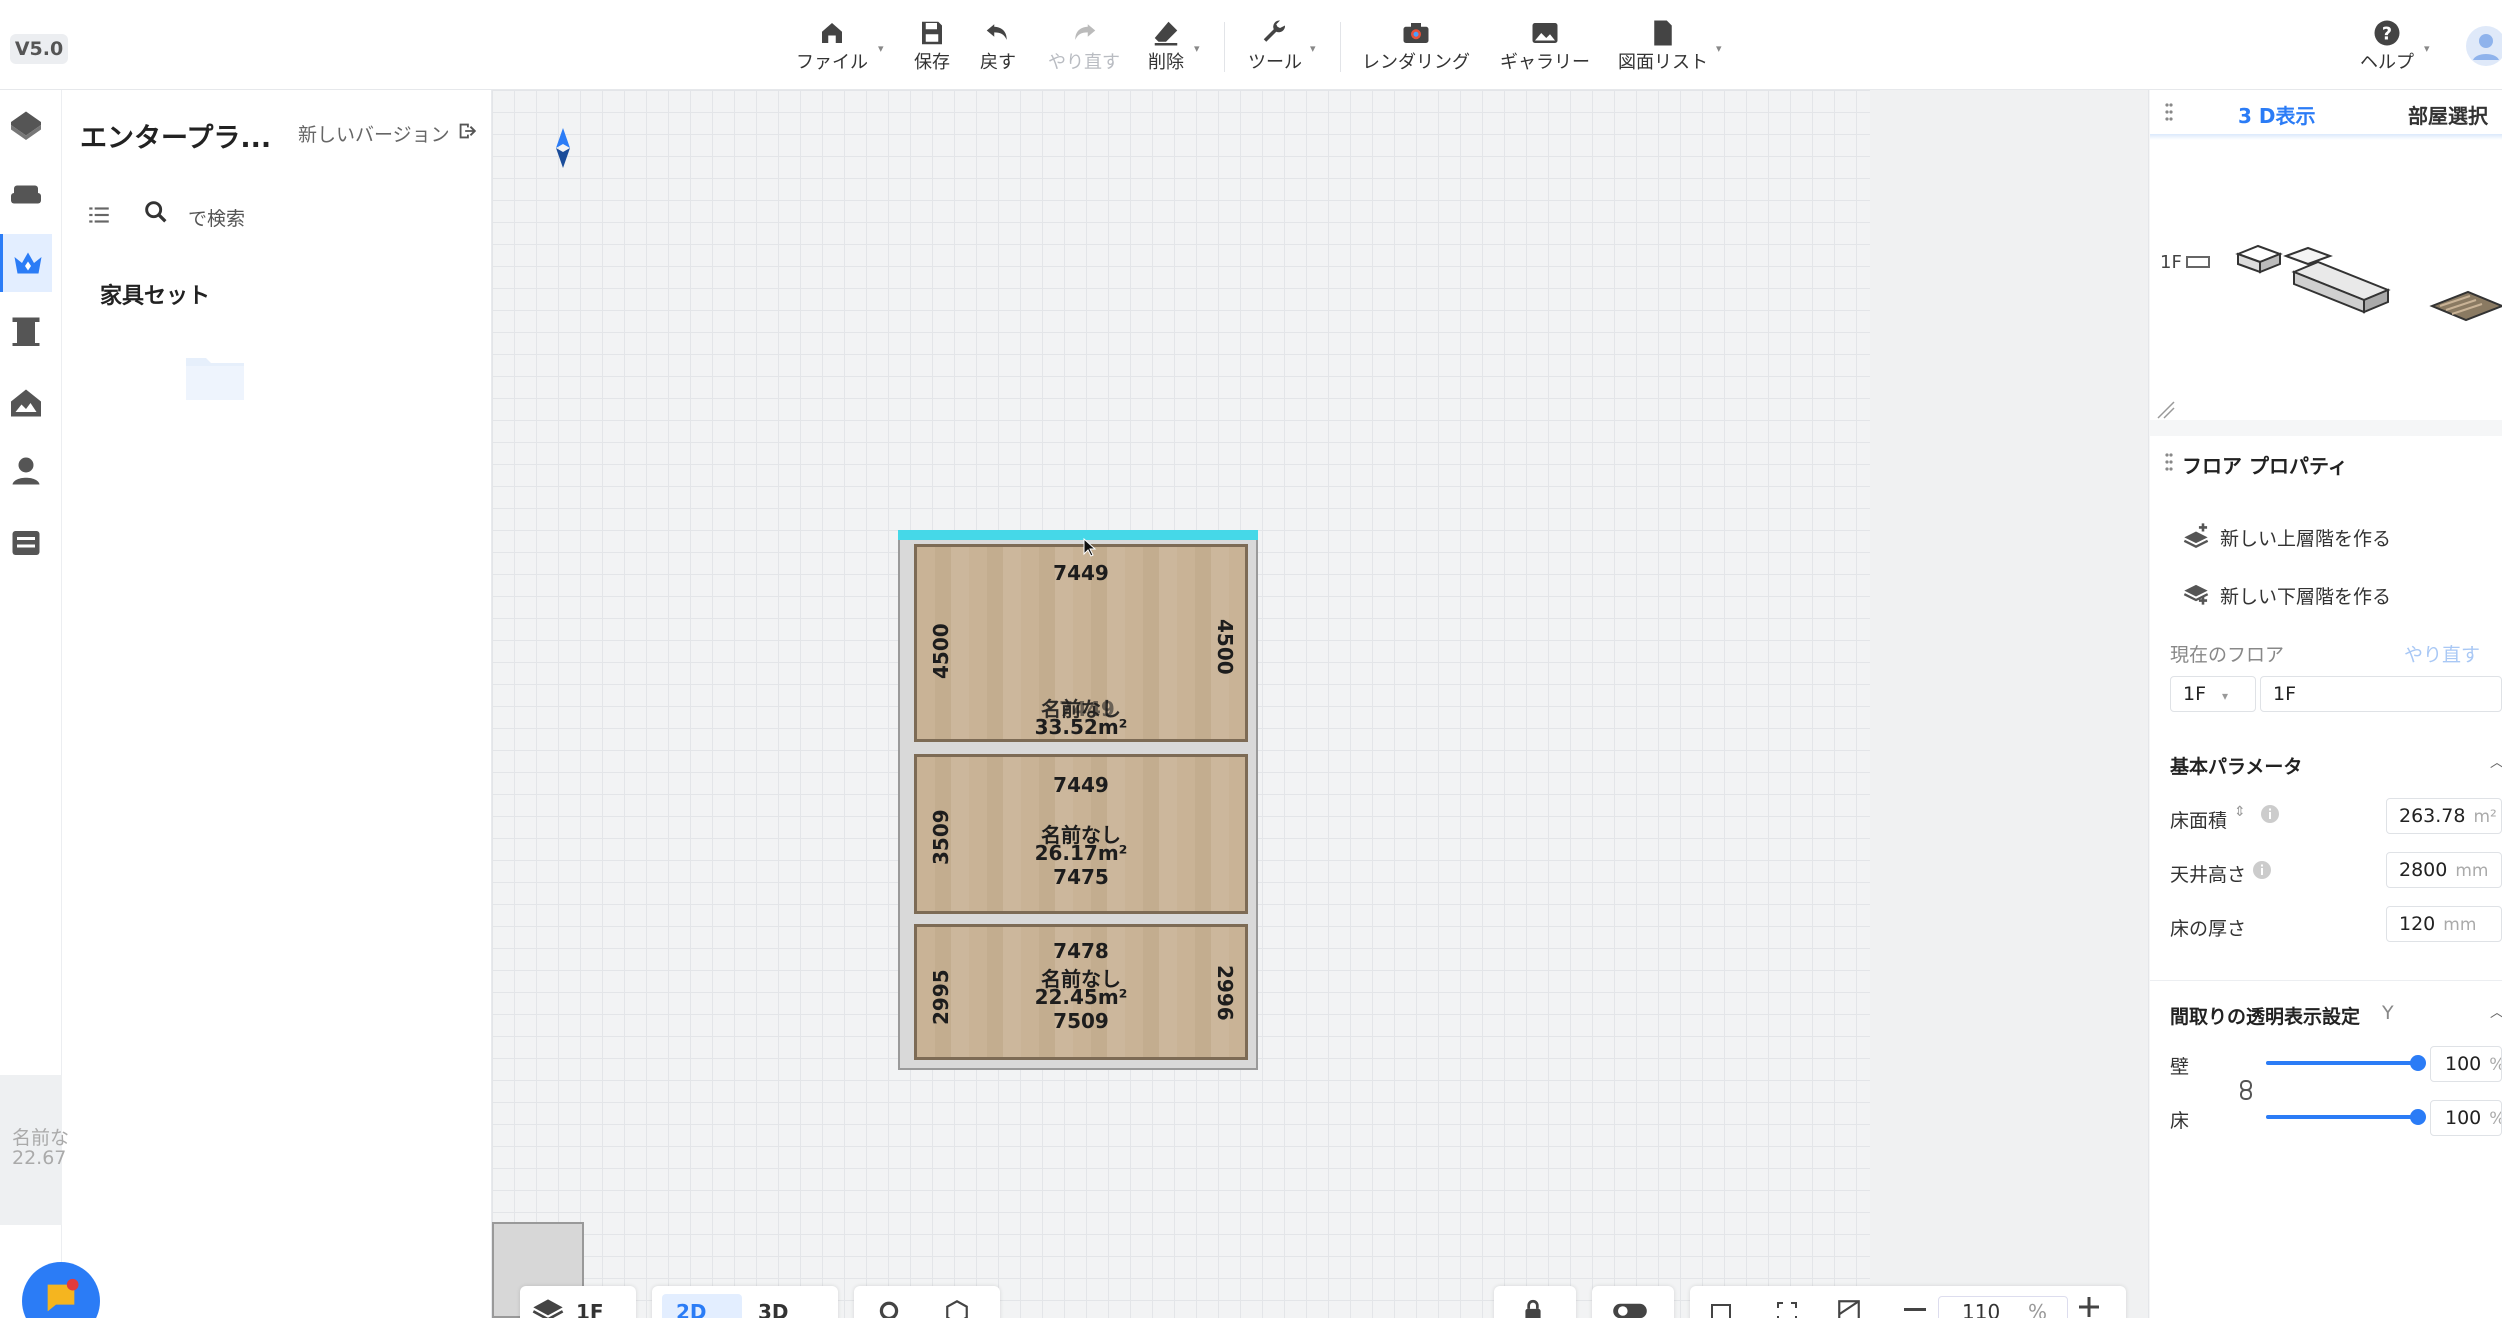 This screenshot has height=1318, width=2502. Describe the element at coordinates (2495, 1119) in the screenshot. I see `floor-percent: %` at that location.